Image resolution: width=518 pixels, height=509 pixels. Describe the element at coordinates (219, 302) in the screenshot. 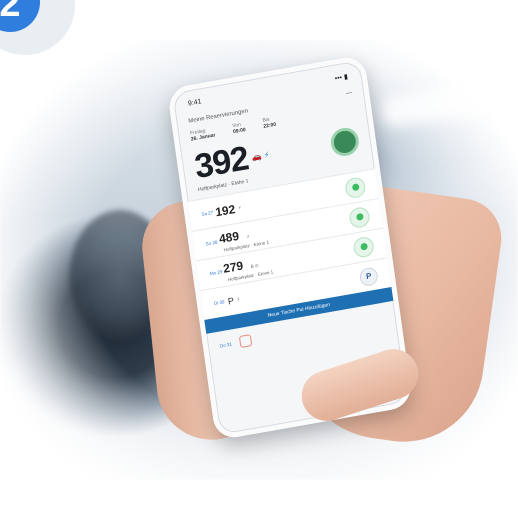

I see `list-item-day: Di 30` at that location.